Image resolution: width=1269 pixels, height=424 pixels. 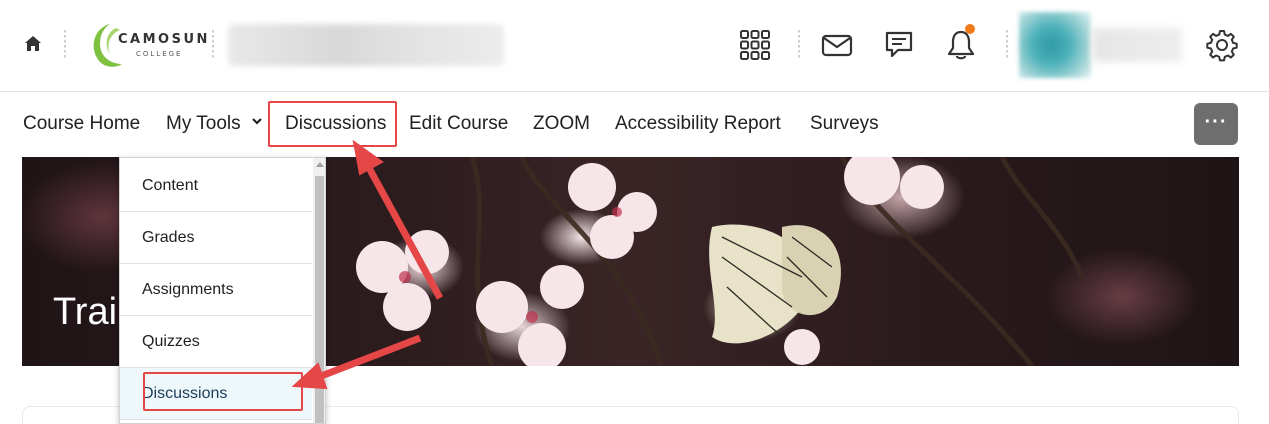 I want to click on course-title: Trai, so click(x=85, y=312).